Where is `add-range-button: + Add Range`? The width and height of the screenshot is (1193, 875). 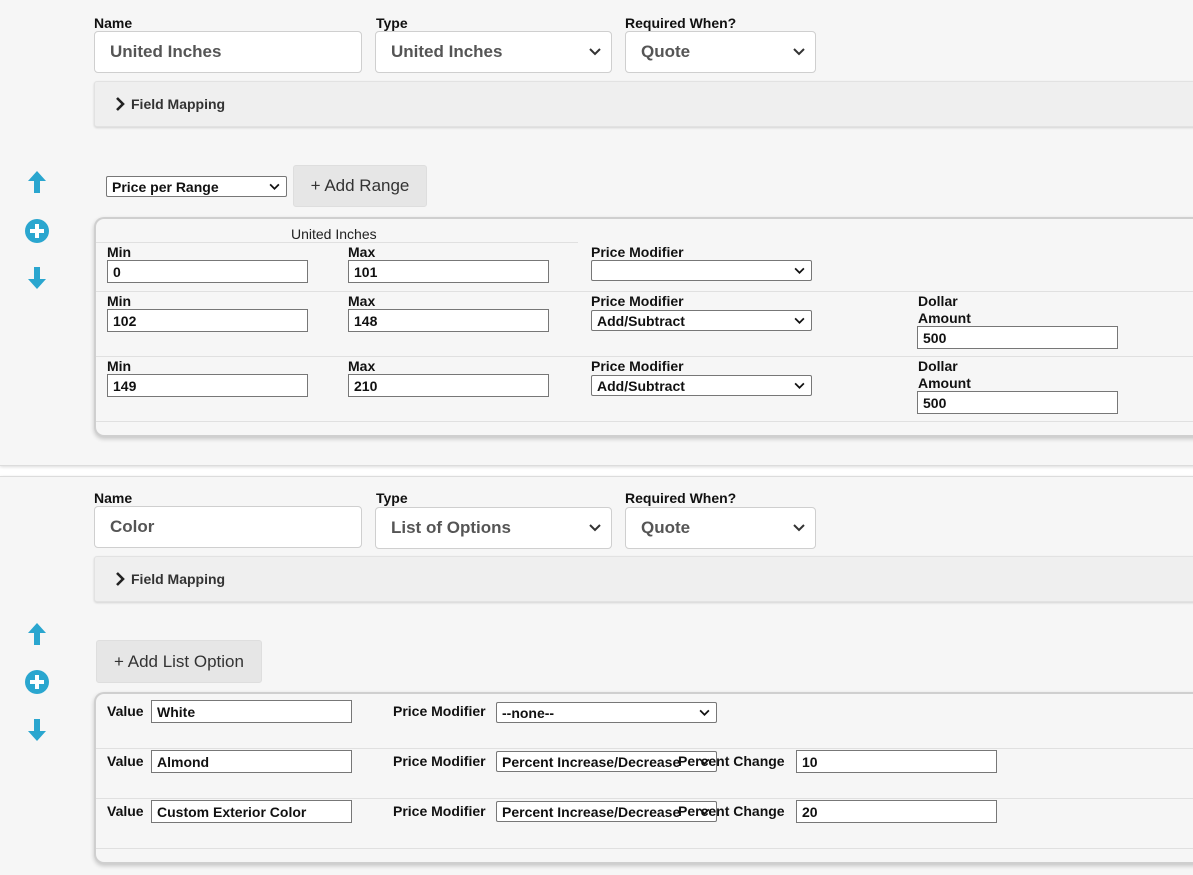
add-range-button: + Add Range is located at coordinates (360, 186).